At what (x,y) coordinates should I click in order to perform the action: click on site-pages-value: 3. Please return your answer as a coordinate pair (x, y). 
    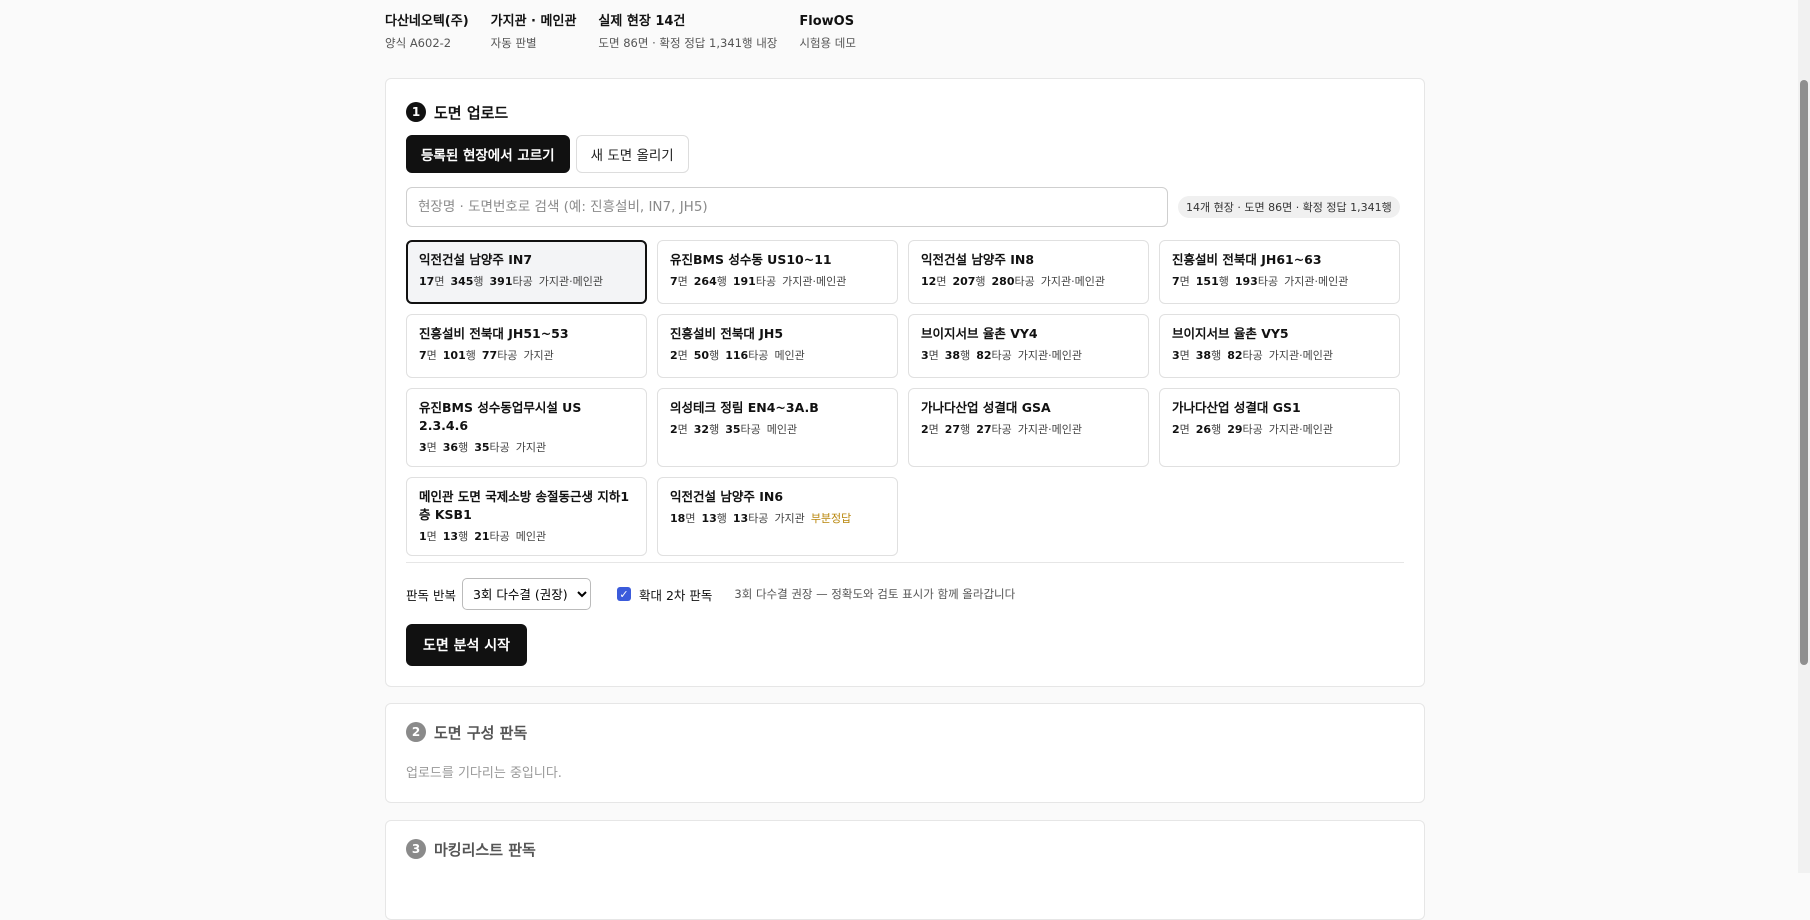
    Looking at the image, I should click on (925, 355).